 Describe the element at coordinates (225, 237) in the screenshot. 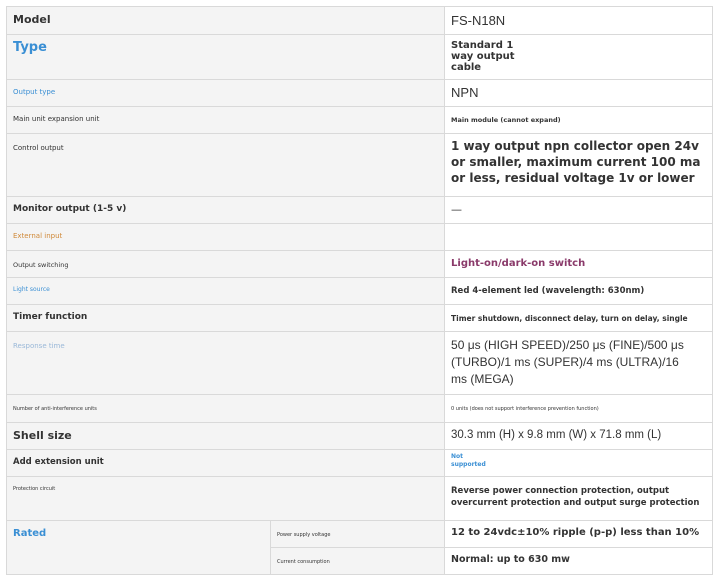

I see `row-label: External input` at that location.